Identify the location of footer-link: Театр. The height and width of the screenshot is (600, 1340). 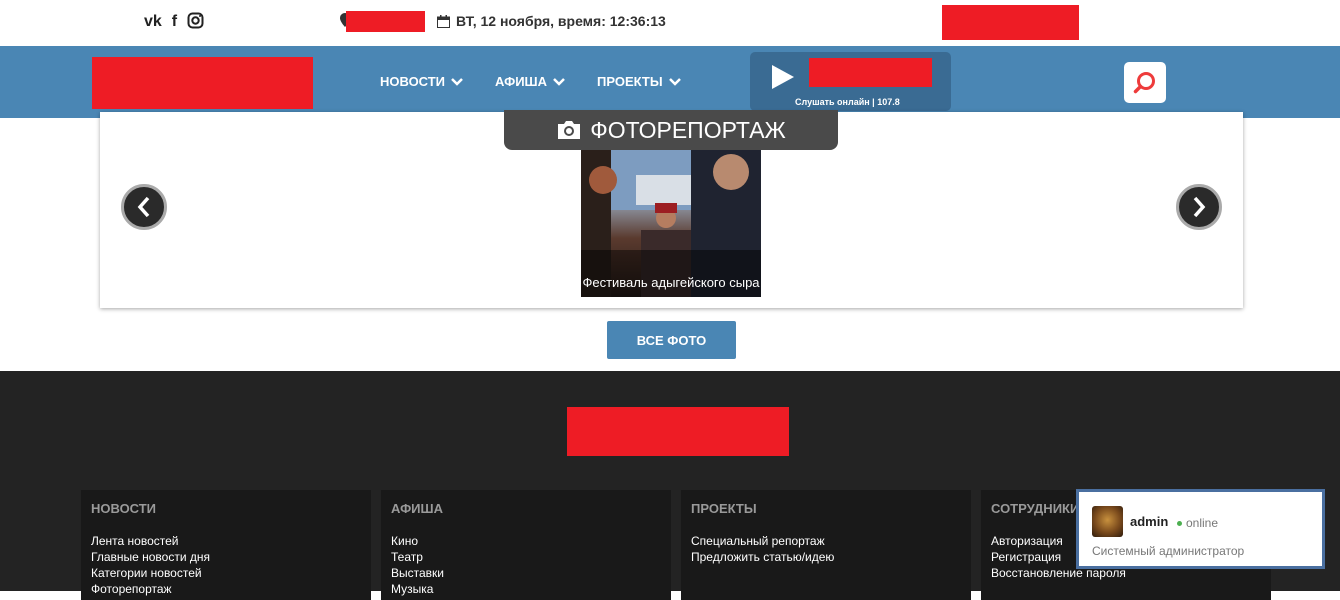
(417, 557).